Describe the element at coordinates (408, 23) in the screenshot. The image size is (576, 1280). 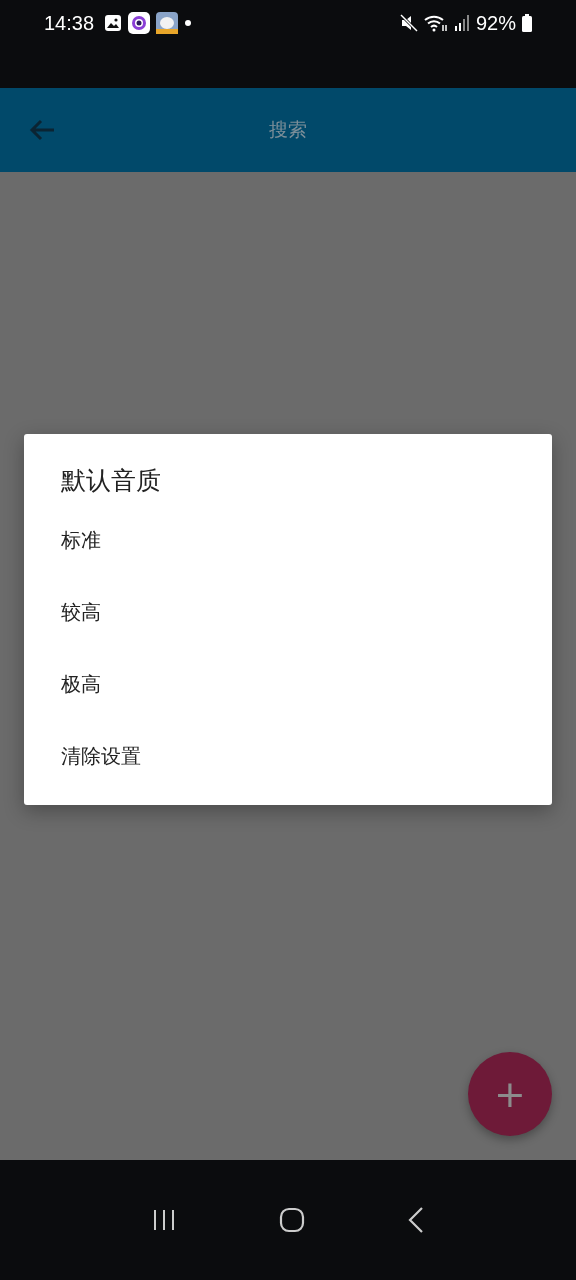
I see `mute-icon` at that location.